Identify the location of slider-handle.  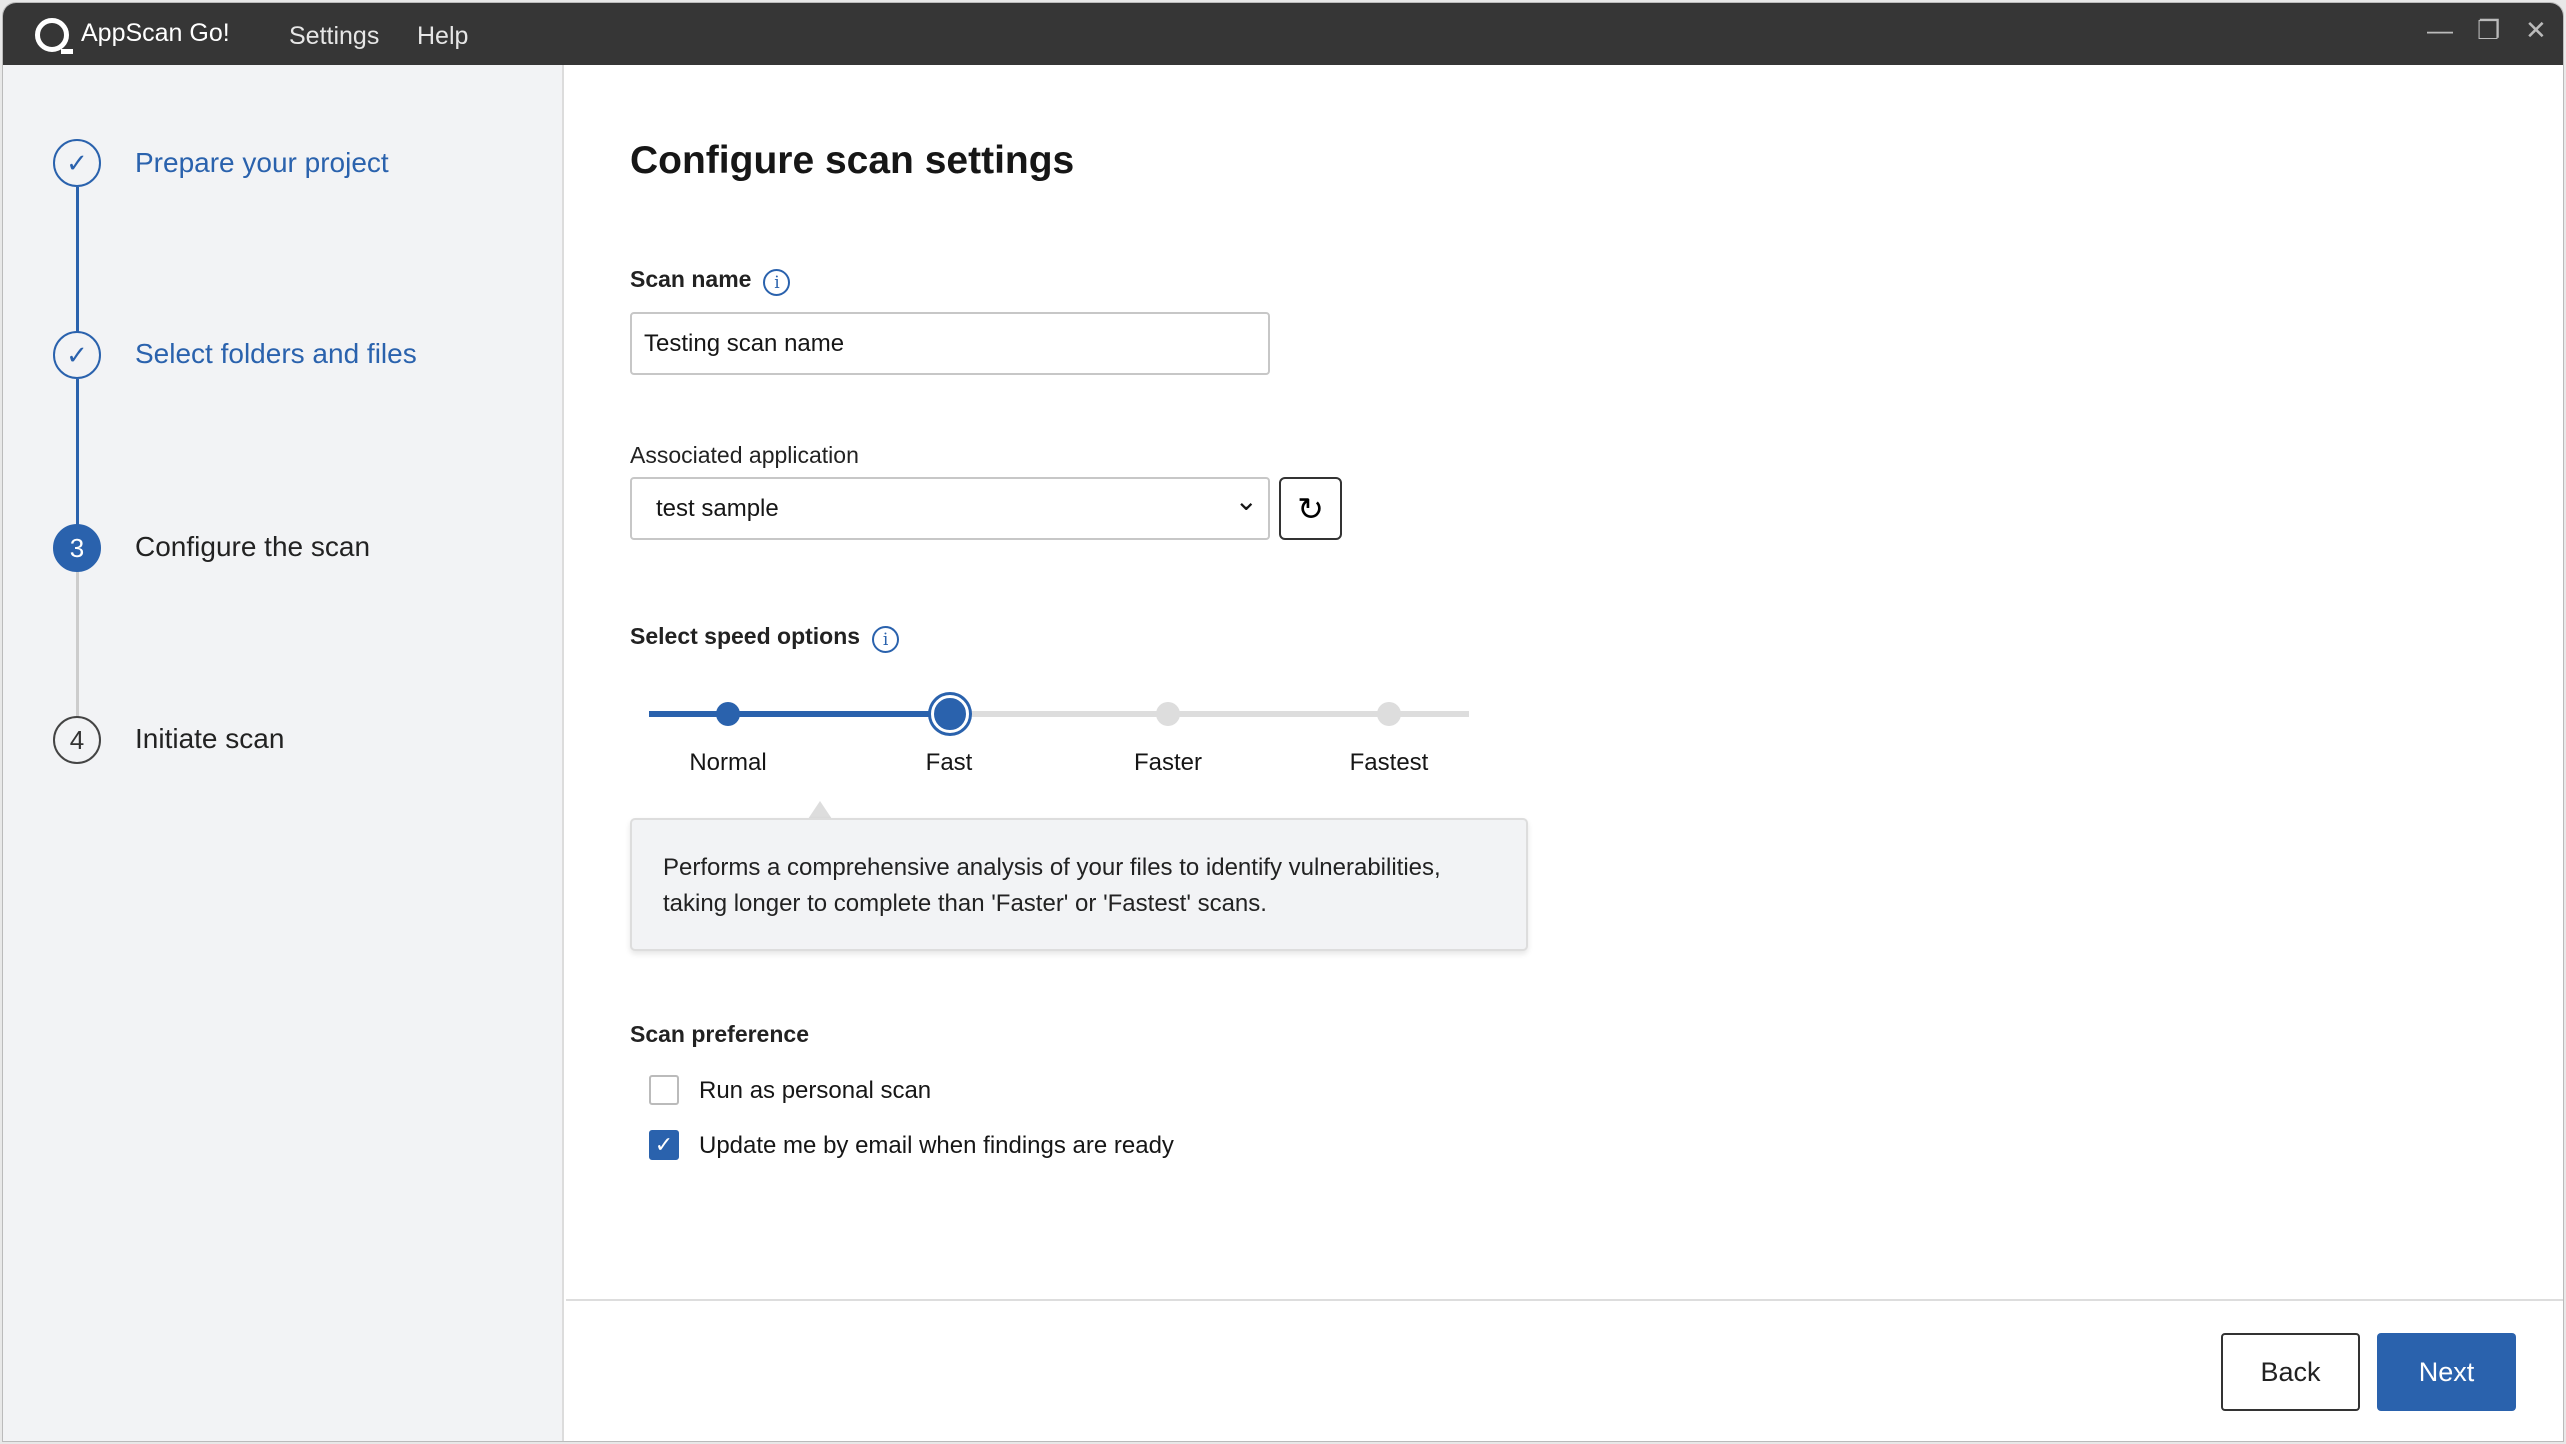
(950, 714).